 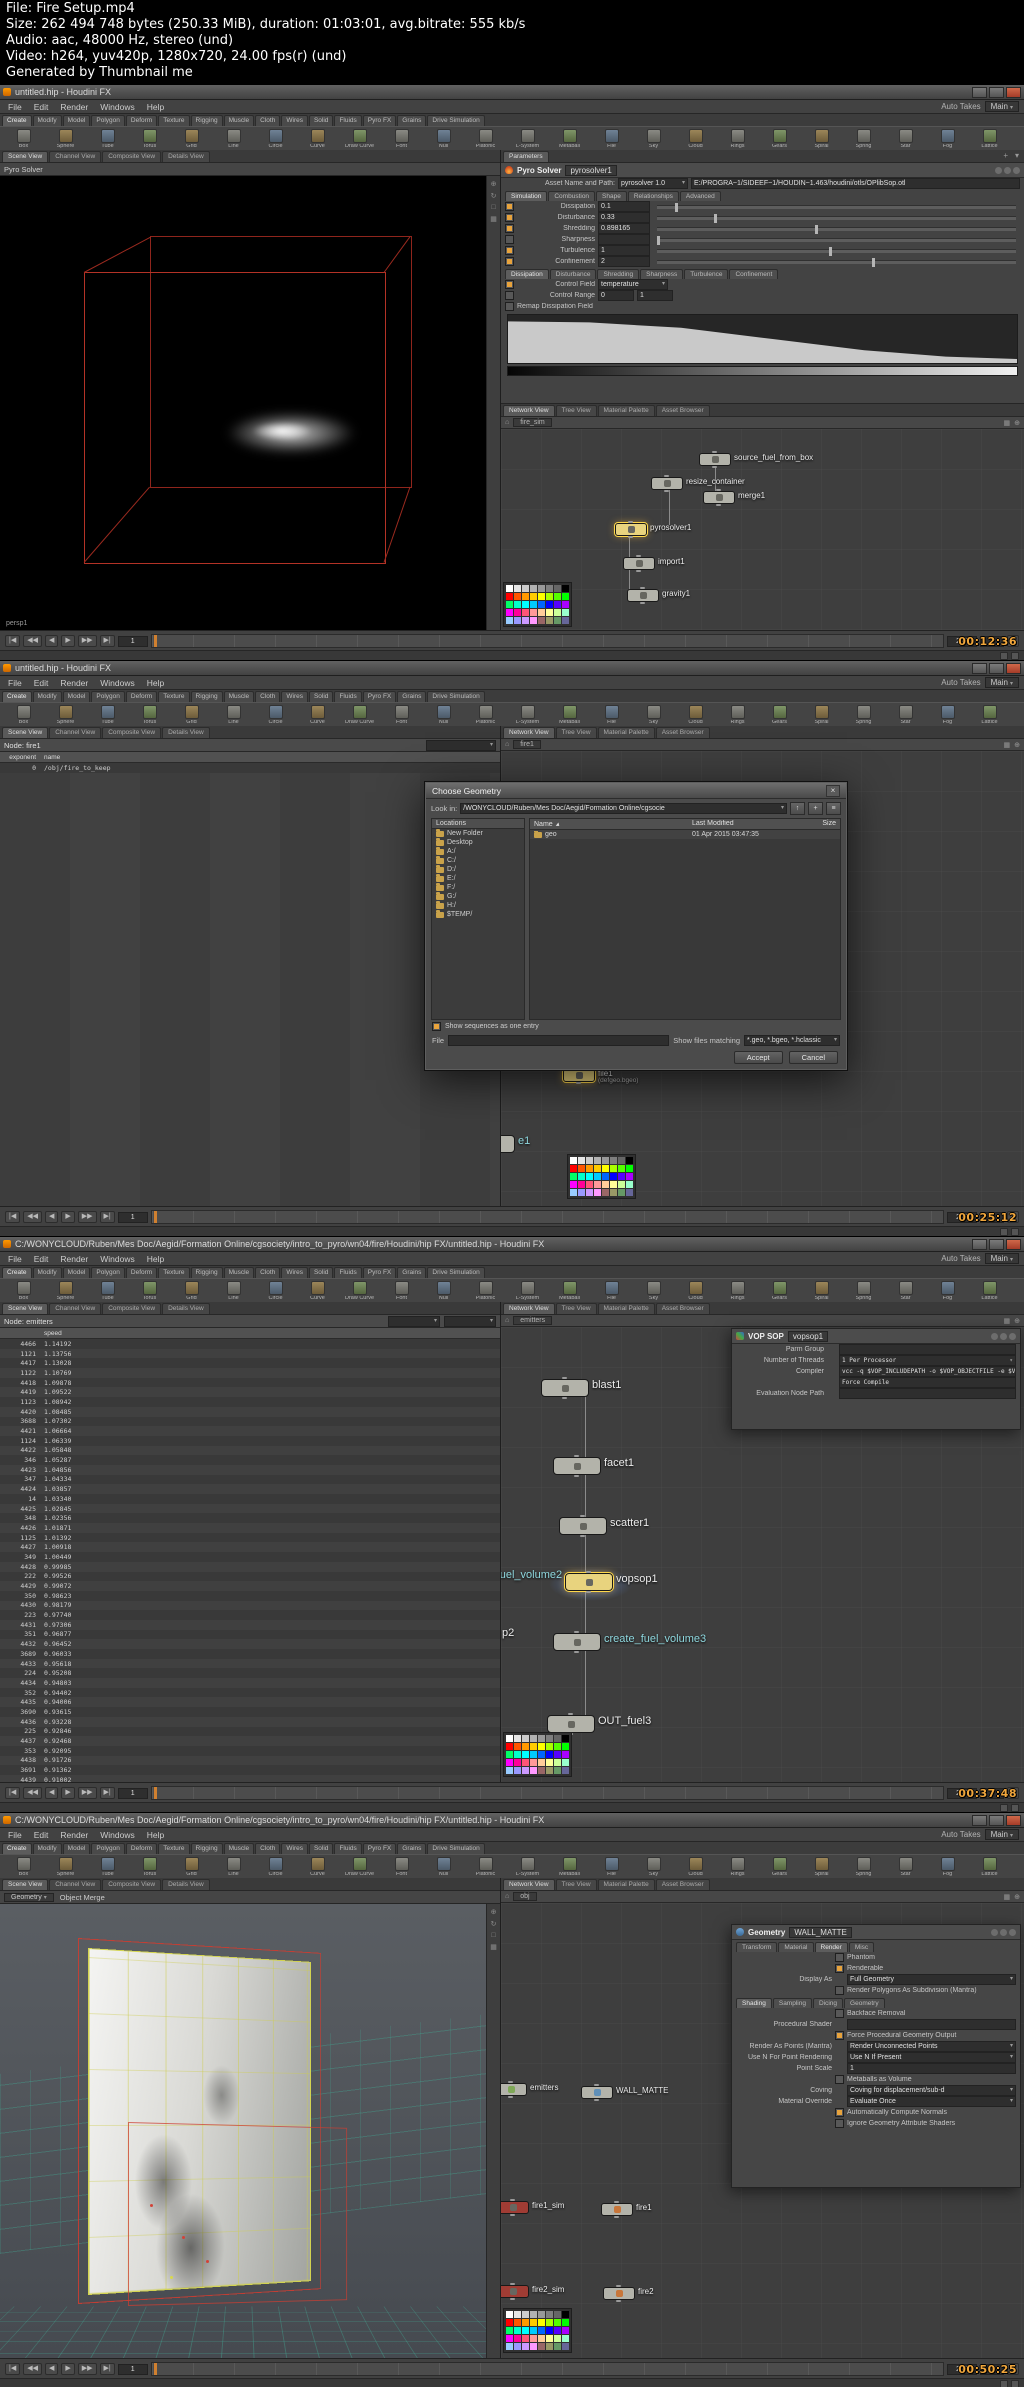 What do you see at coordinates (1017, 156) in the screenshot?
I see `pane-menu-icon: ▾` at bounding box center [1017, 156].